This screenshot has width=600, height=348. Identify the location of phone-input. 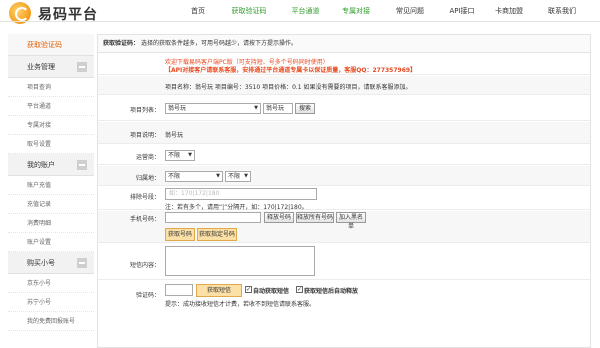
(213, 217).